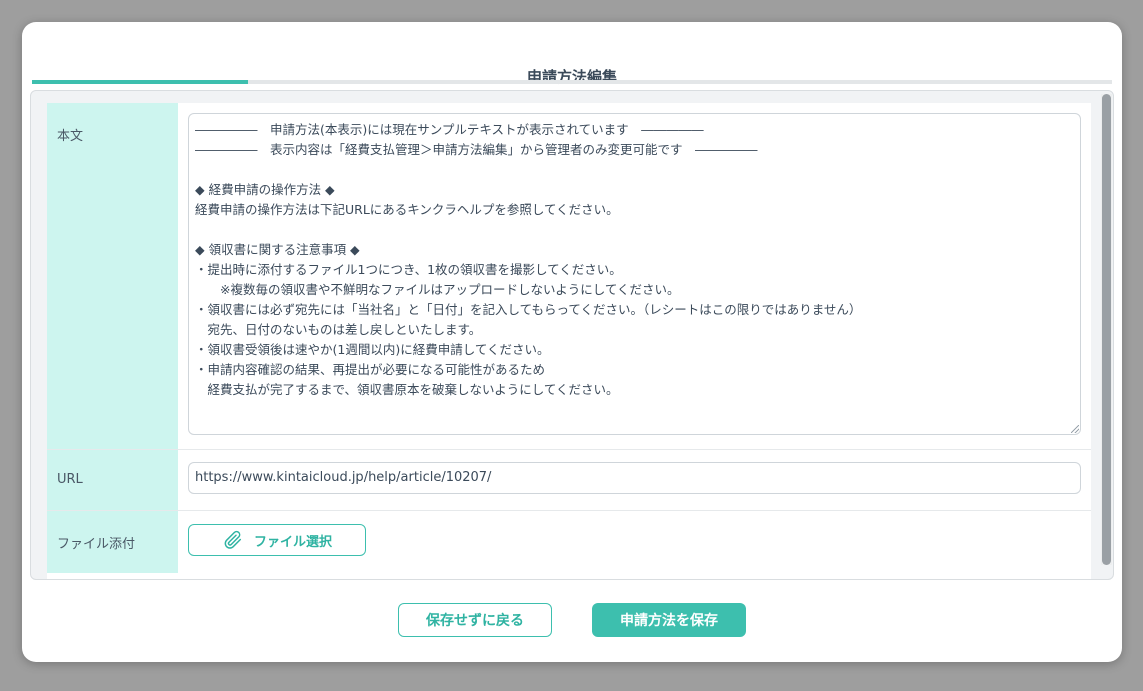 This screenshot has height=691, width=1143. What do you see at coordinates (292, 542) in the screenshot?
I see `file-select-label: ファイル選択` at bounding box center [292, 542].